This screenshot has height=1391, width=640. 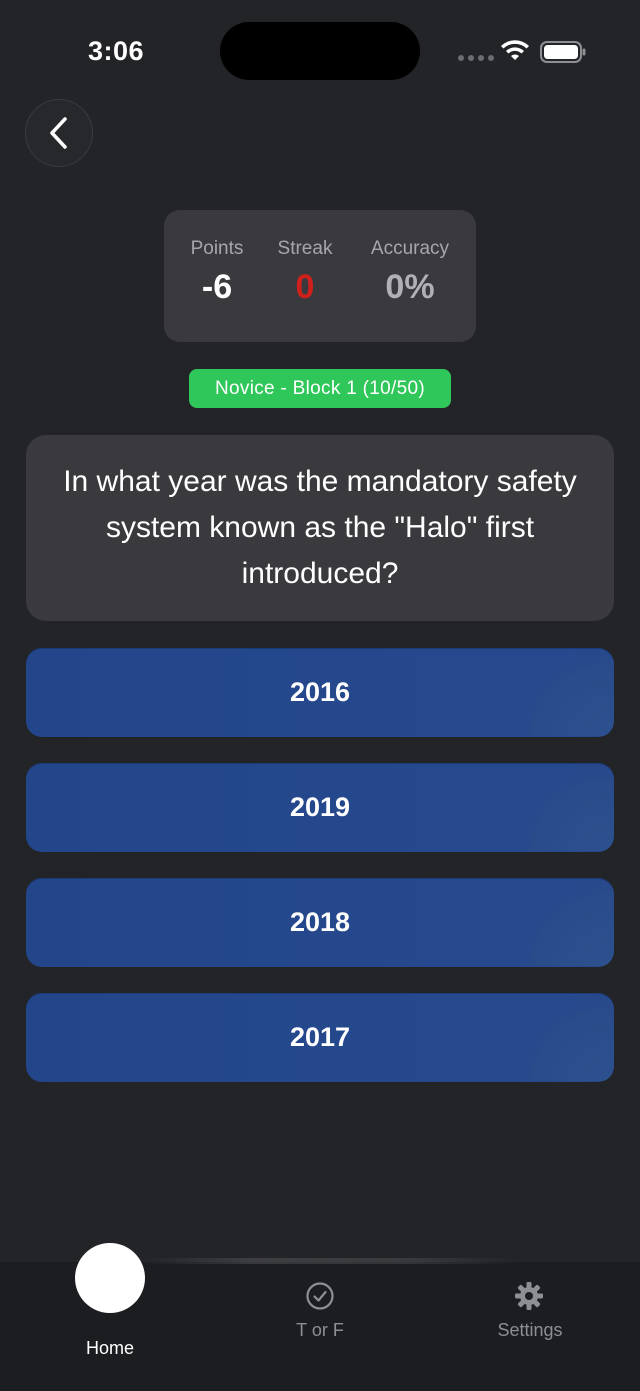 I want to click on tab-indicator, so click(x=330, y=1261).